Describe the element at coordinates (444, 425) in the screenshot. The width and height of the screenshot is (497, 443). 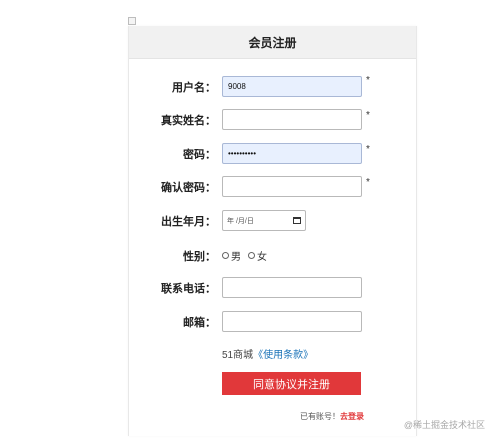
I see `watermark: @稀土掘金技术社区` at that location.